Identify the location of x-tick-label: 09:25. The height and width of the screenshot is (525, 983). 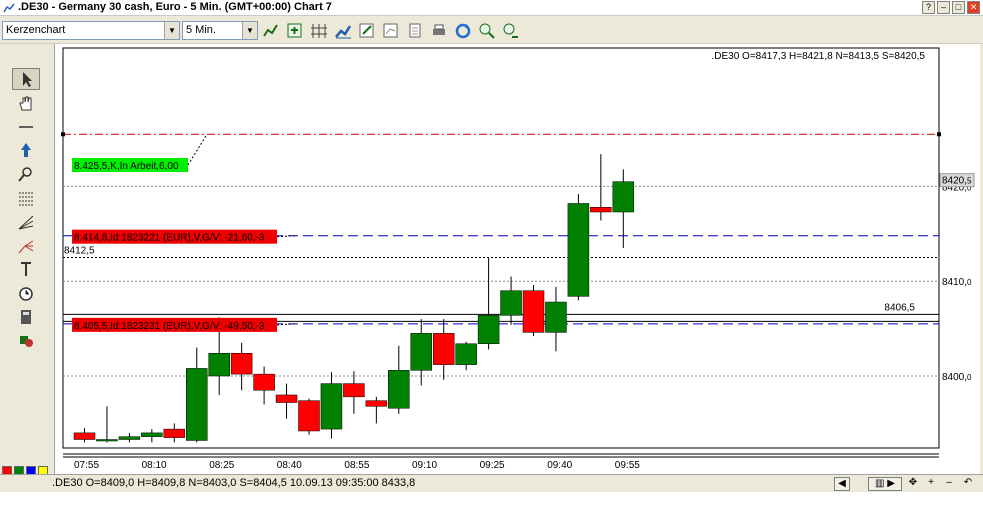
(492, 465).